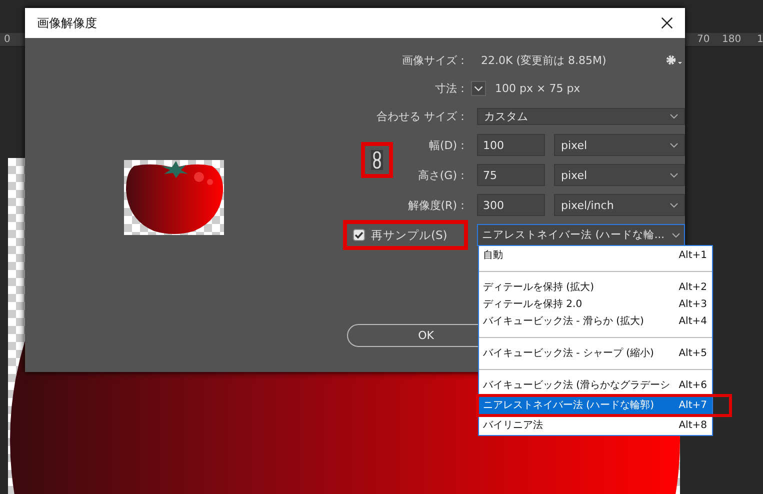 The width and height of the screenshot is (763, 494). Describe the element at coordinates (511, 175) in the screenshot. I see `number-field: 75` at that location.